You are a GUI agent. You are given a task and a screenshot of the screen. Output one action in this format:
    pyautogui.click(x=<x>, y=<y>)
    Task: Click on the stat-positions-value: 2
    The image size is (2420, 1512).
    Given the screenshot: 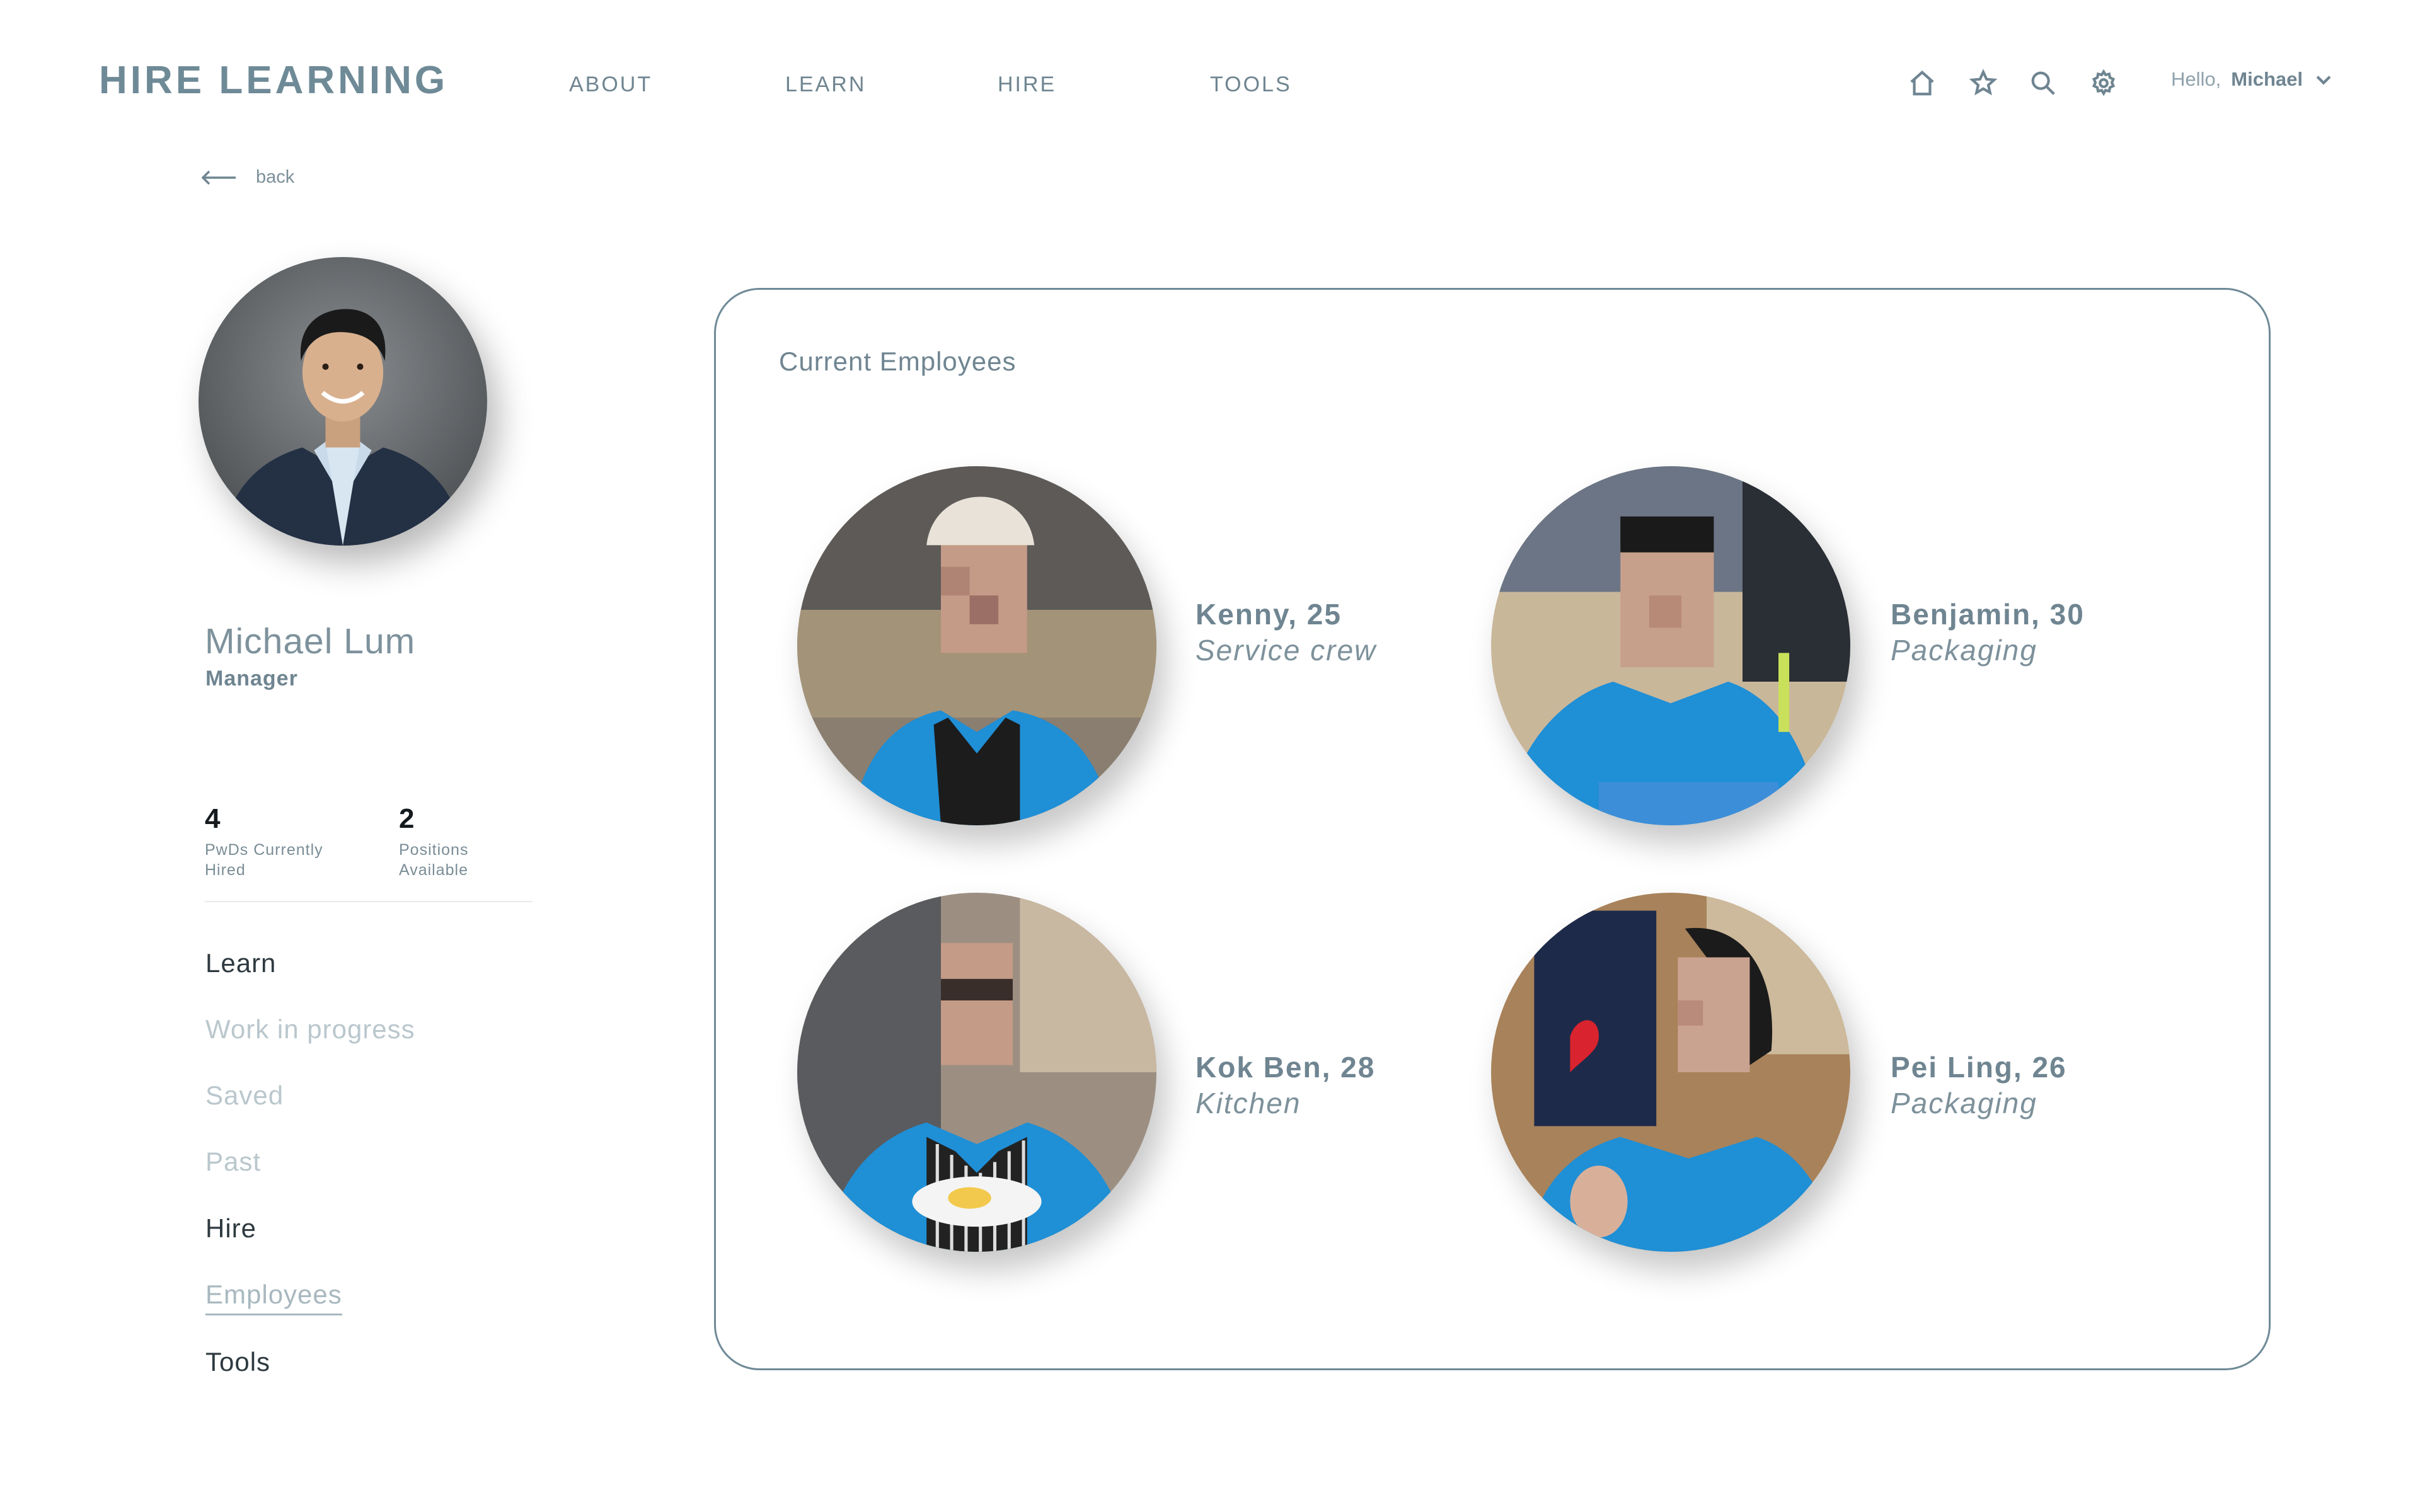 What is the action you would take?
    pyautogui.click(x=407, y=818)
    